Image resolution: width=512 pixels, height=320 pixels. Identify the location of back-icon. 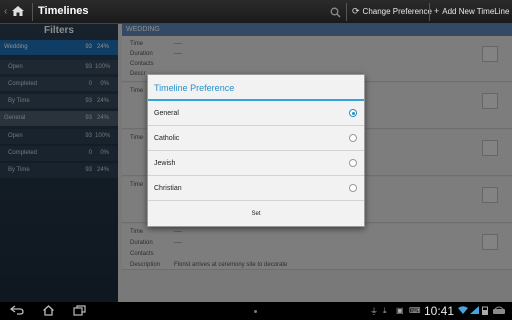
(16, 311).